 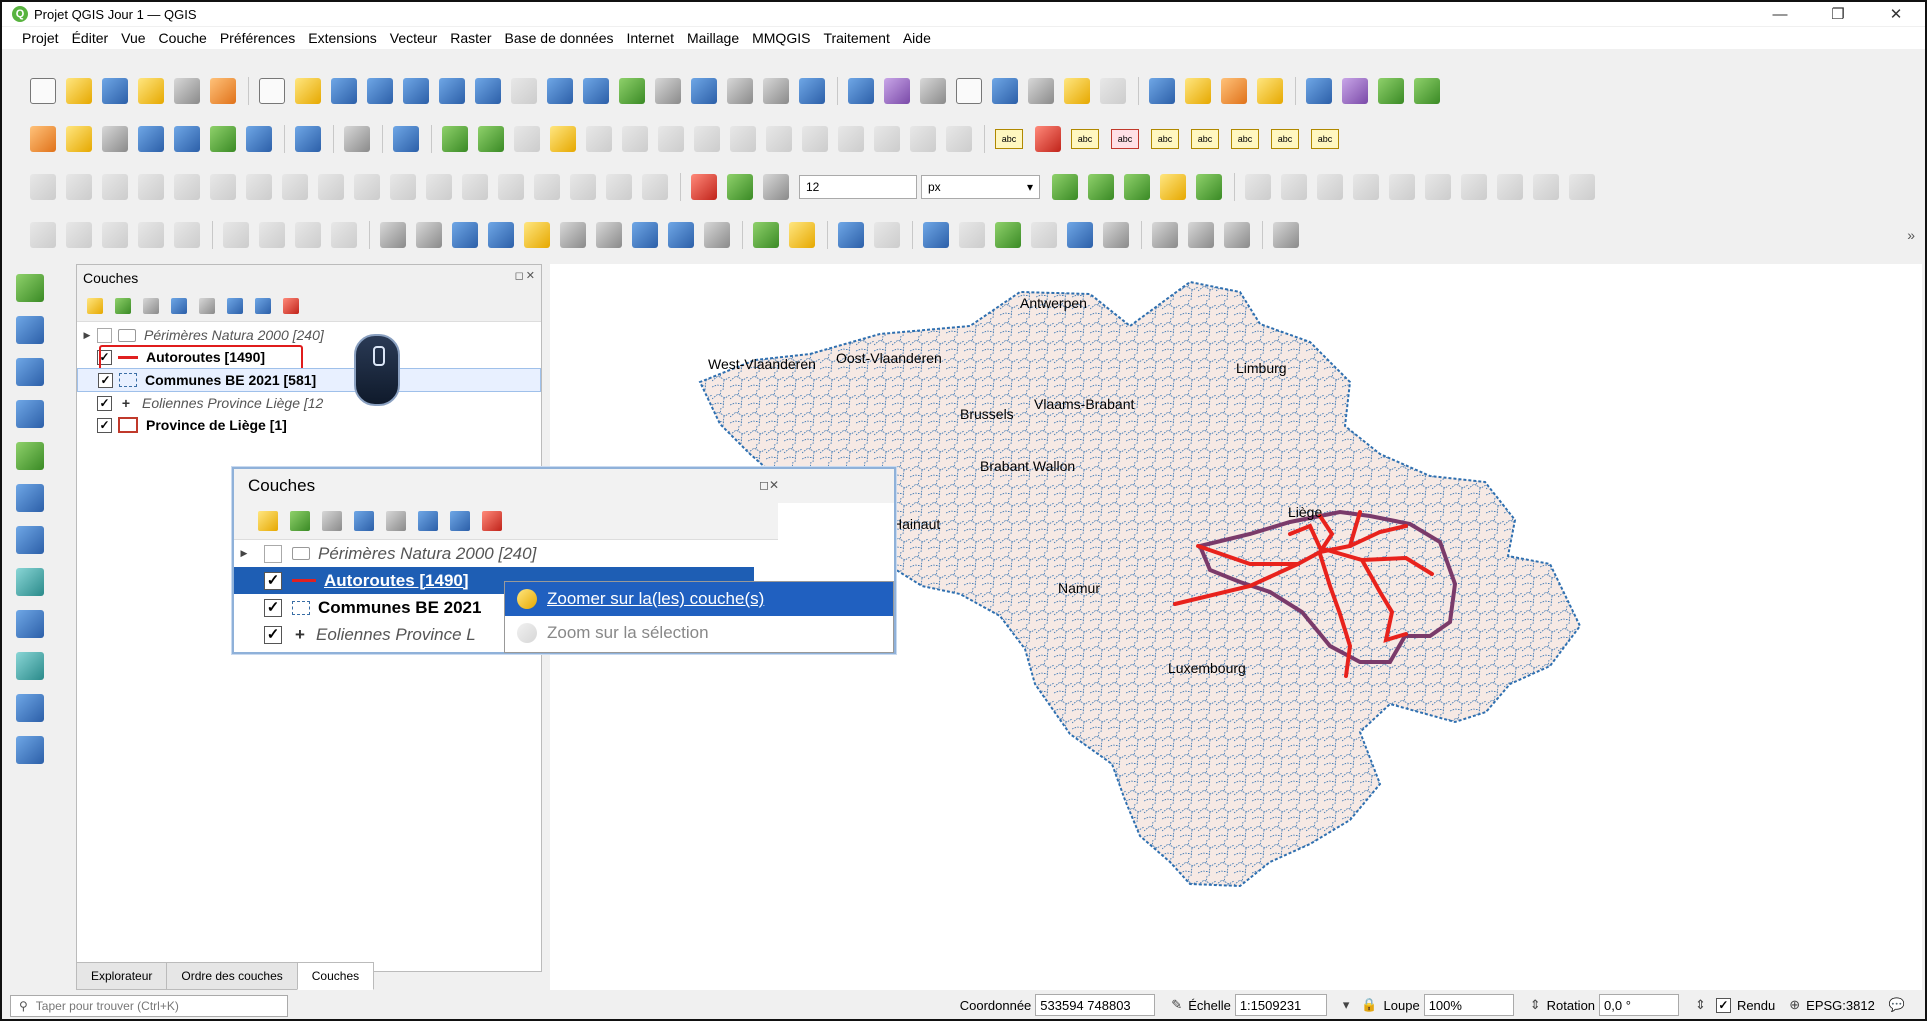 What do you see at coordinates (559, 38) in the screenshot?
I see `menu-base-de-donnees: Base de données` at bounding box center [559, 38].